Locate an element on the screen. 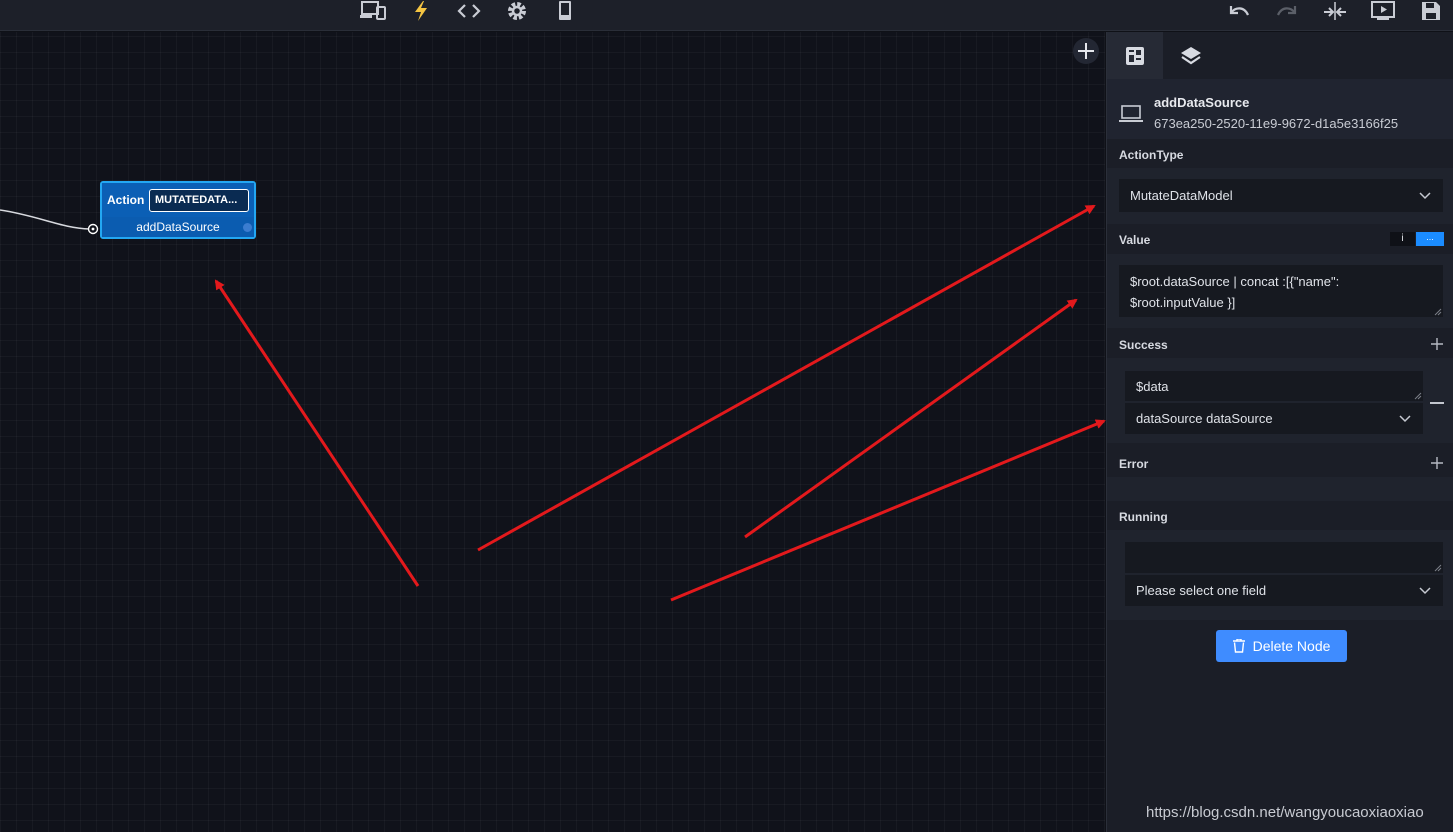  panel-node-name: addDataSource is located at coordinates (1202, 102).